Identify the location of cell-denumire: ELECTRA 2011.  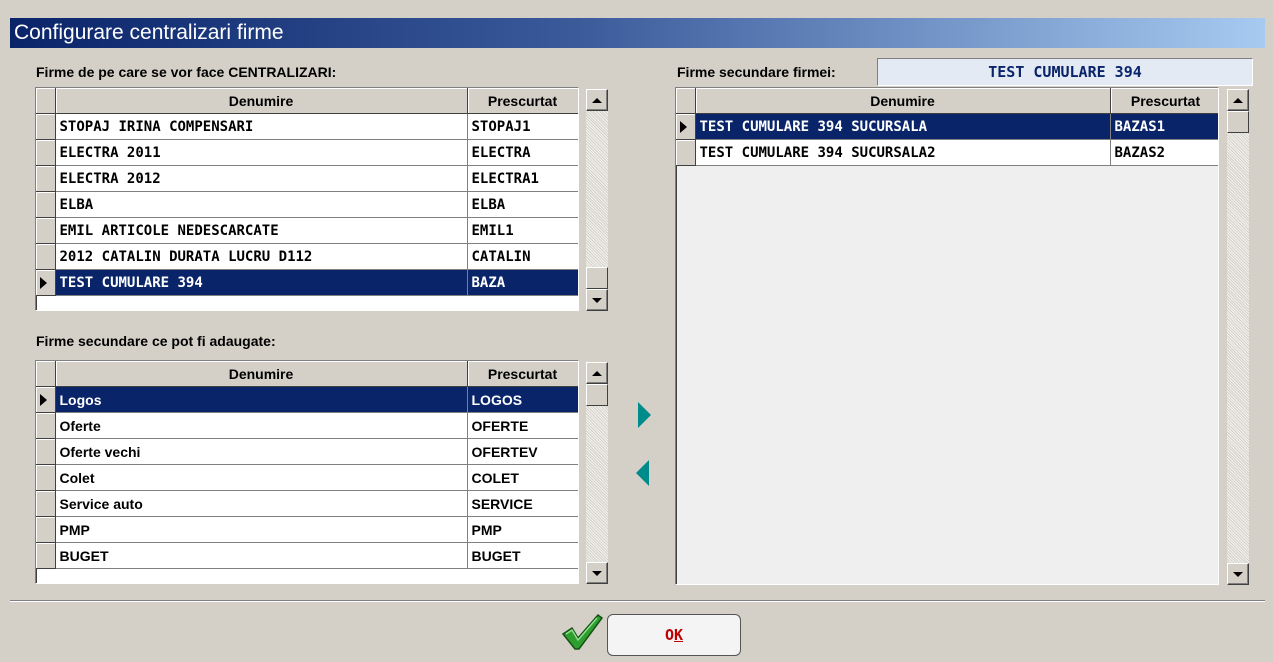
(261, 152).